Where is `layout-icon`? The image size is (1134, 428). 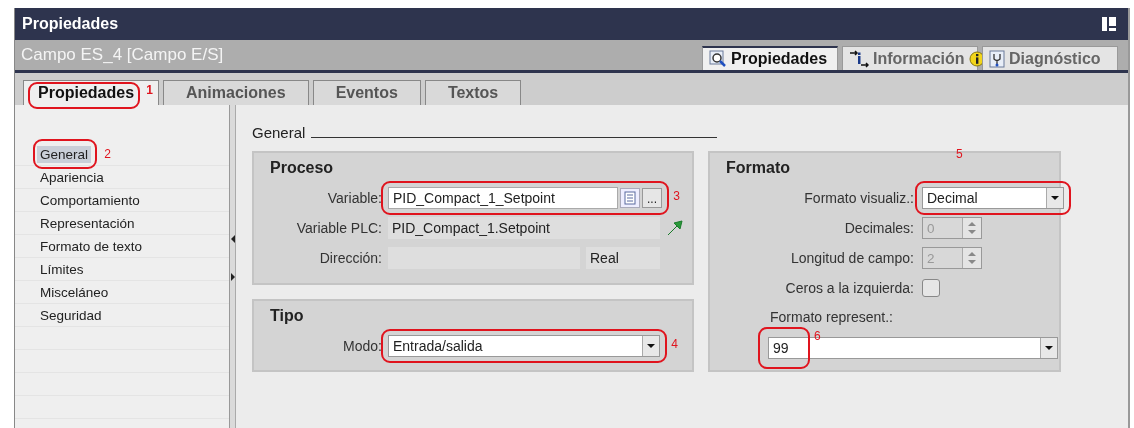
layout-icon is located at coordinates (1109, 24).